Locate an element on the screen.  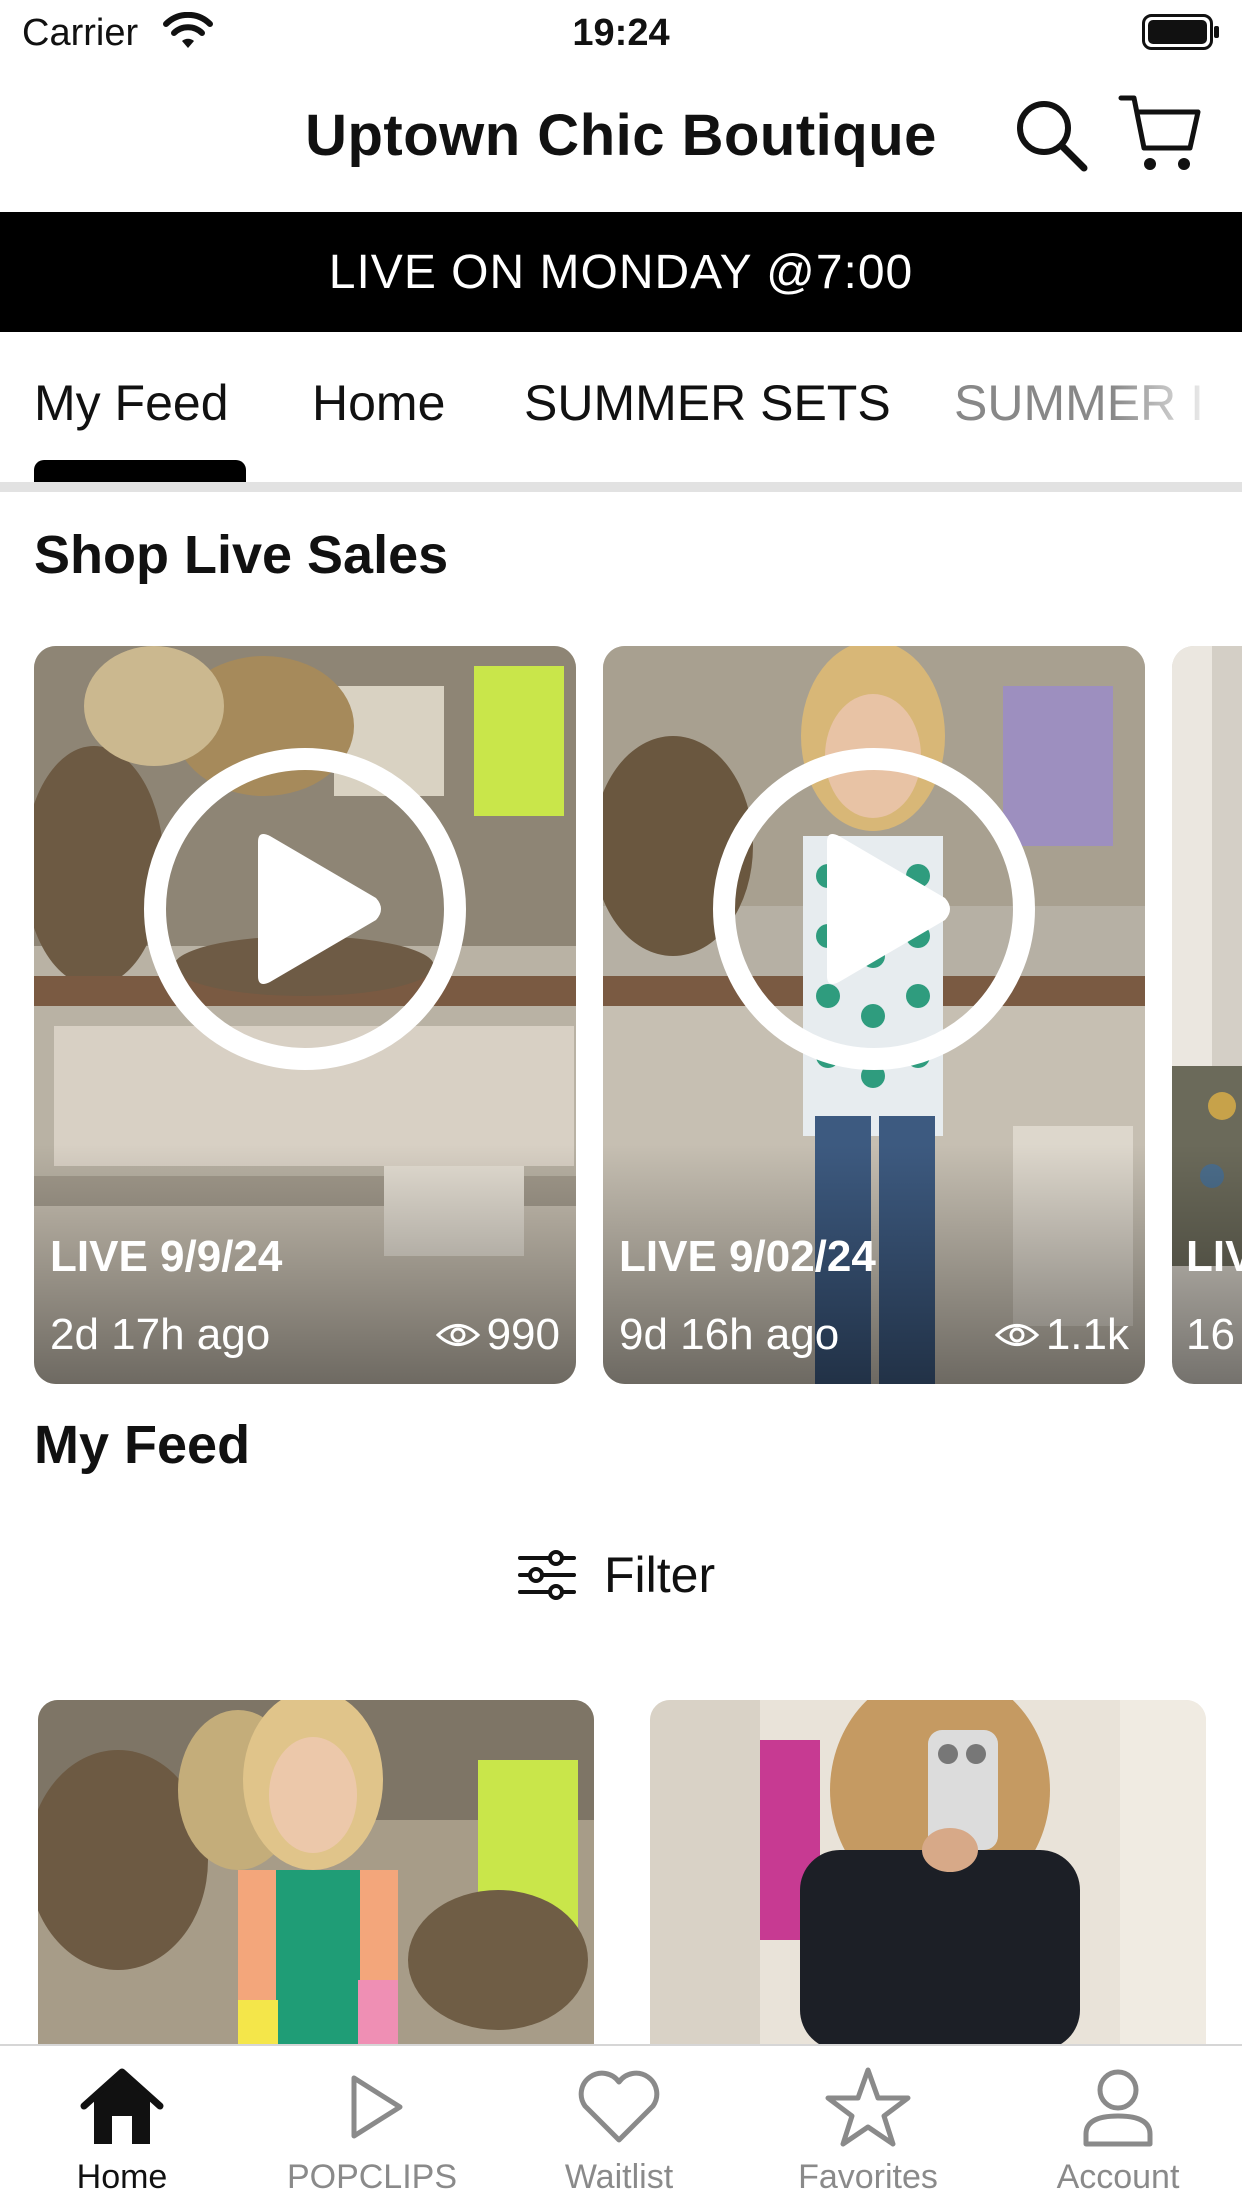
live-time-ago: 2d 17h ago is located at coordinates (160, 1334).